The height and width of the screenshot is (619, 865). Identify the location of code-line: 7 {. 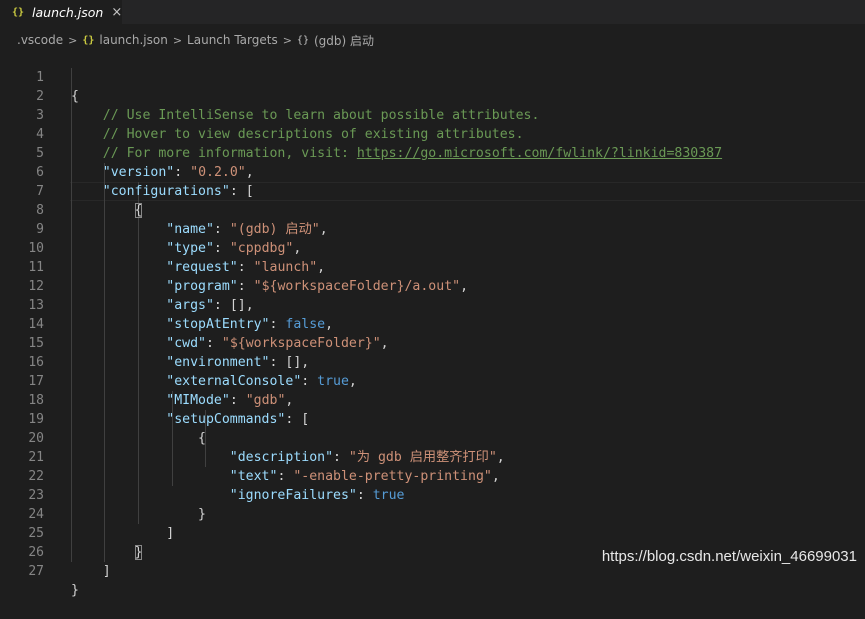
(432, 190).